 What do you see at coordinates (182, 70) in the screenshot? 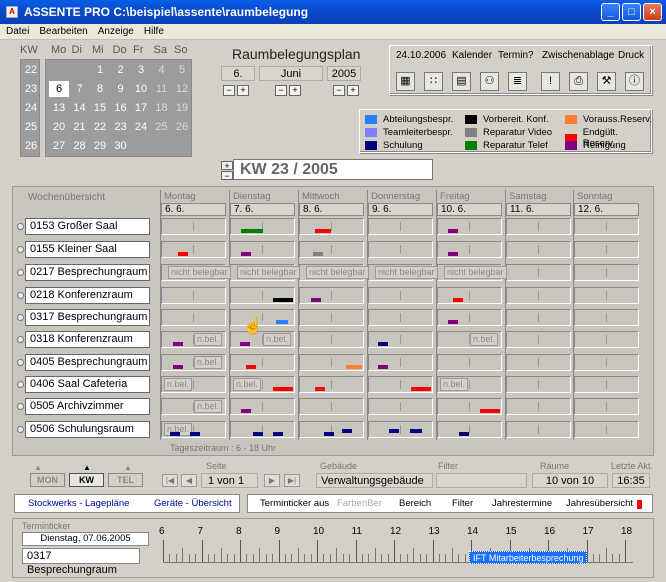
I see `calendar-day: 5` at bounding box center [182, 70].